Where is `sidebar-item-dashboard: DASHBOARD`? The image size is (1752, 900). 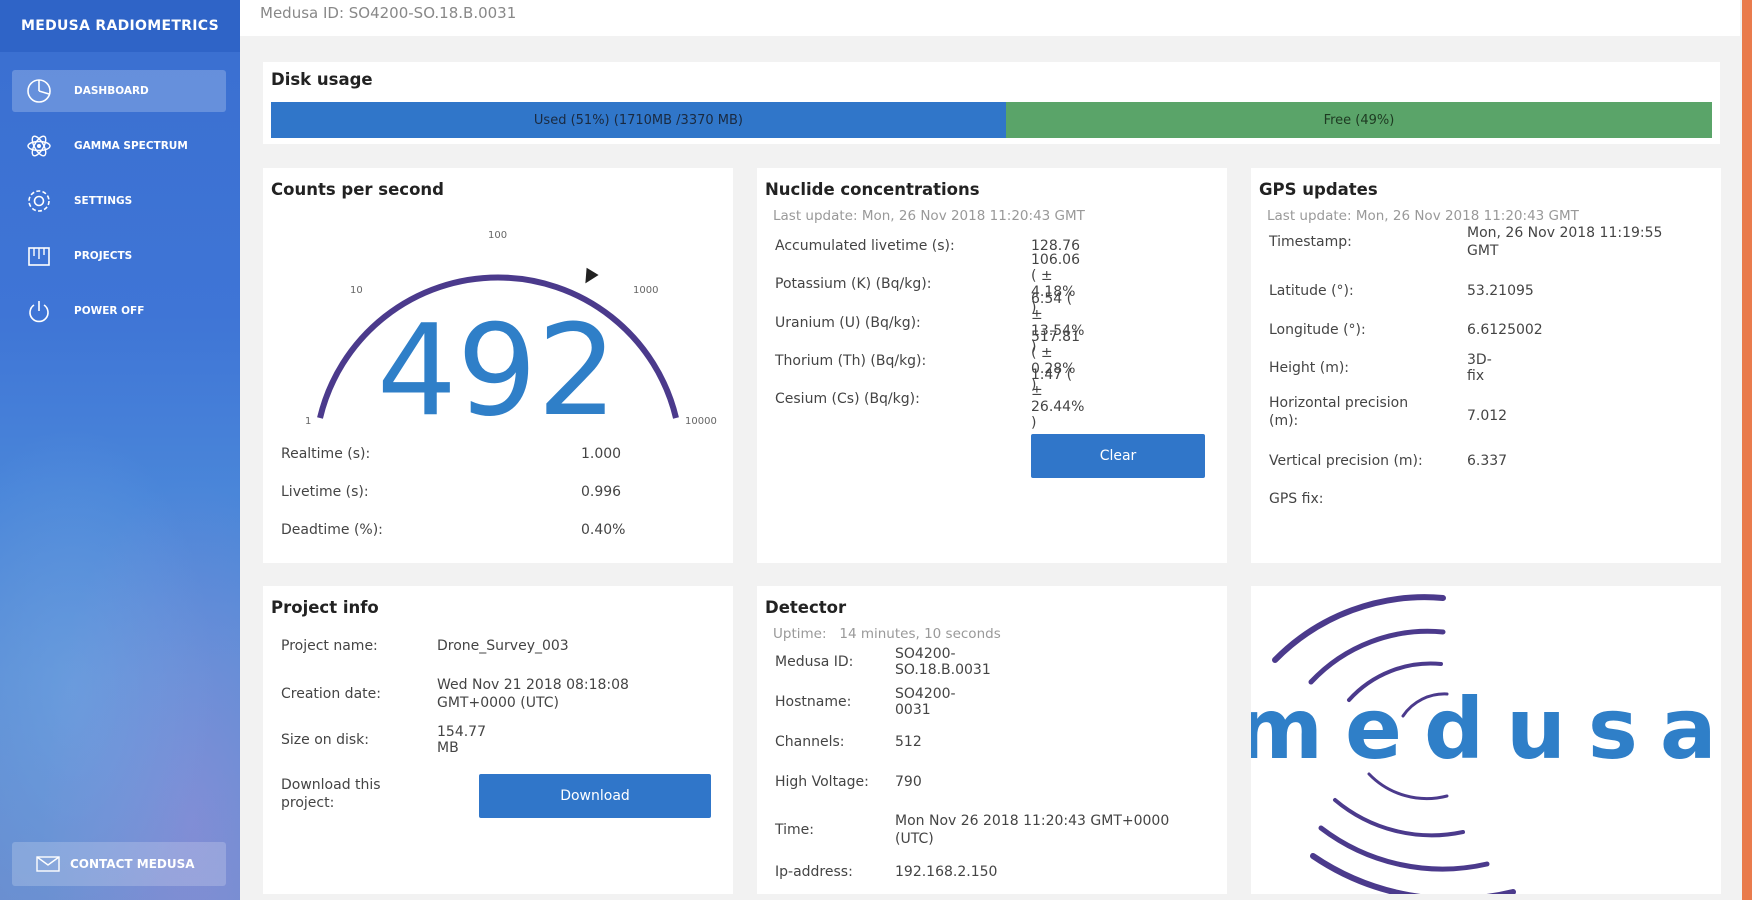
sidebar-item-dashboard: DASHBOARD is located at coordinates (119, 91).